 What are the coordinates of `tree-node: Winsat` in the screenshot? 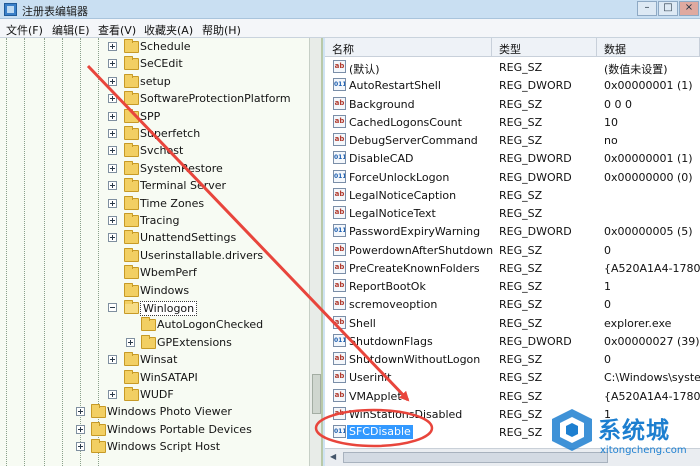 It's located at (154, 360).